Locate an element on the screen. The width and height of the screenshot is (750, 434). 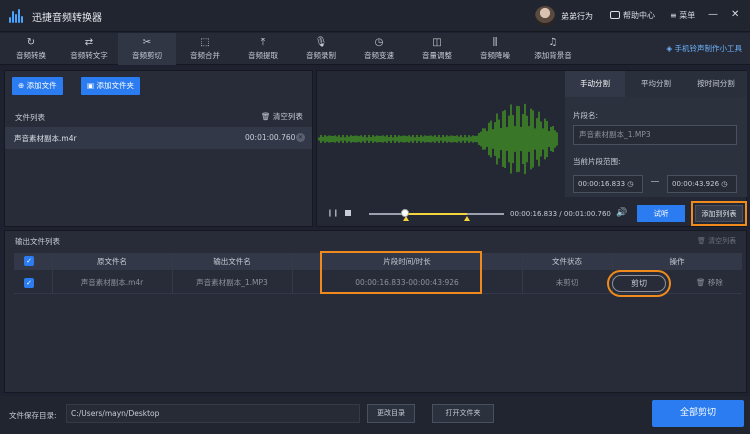
save-dir-label: 文件保存目录: is located at coordinates (33, 415).